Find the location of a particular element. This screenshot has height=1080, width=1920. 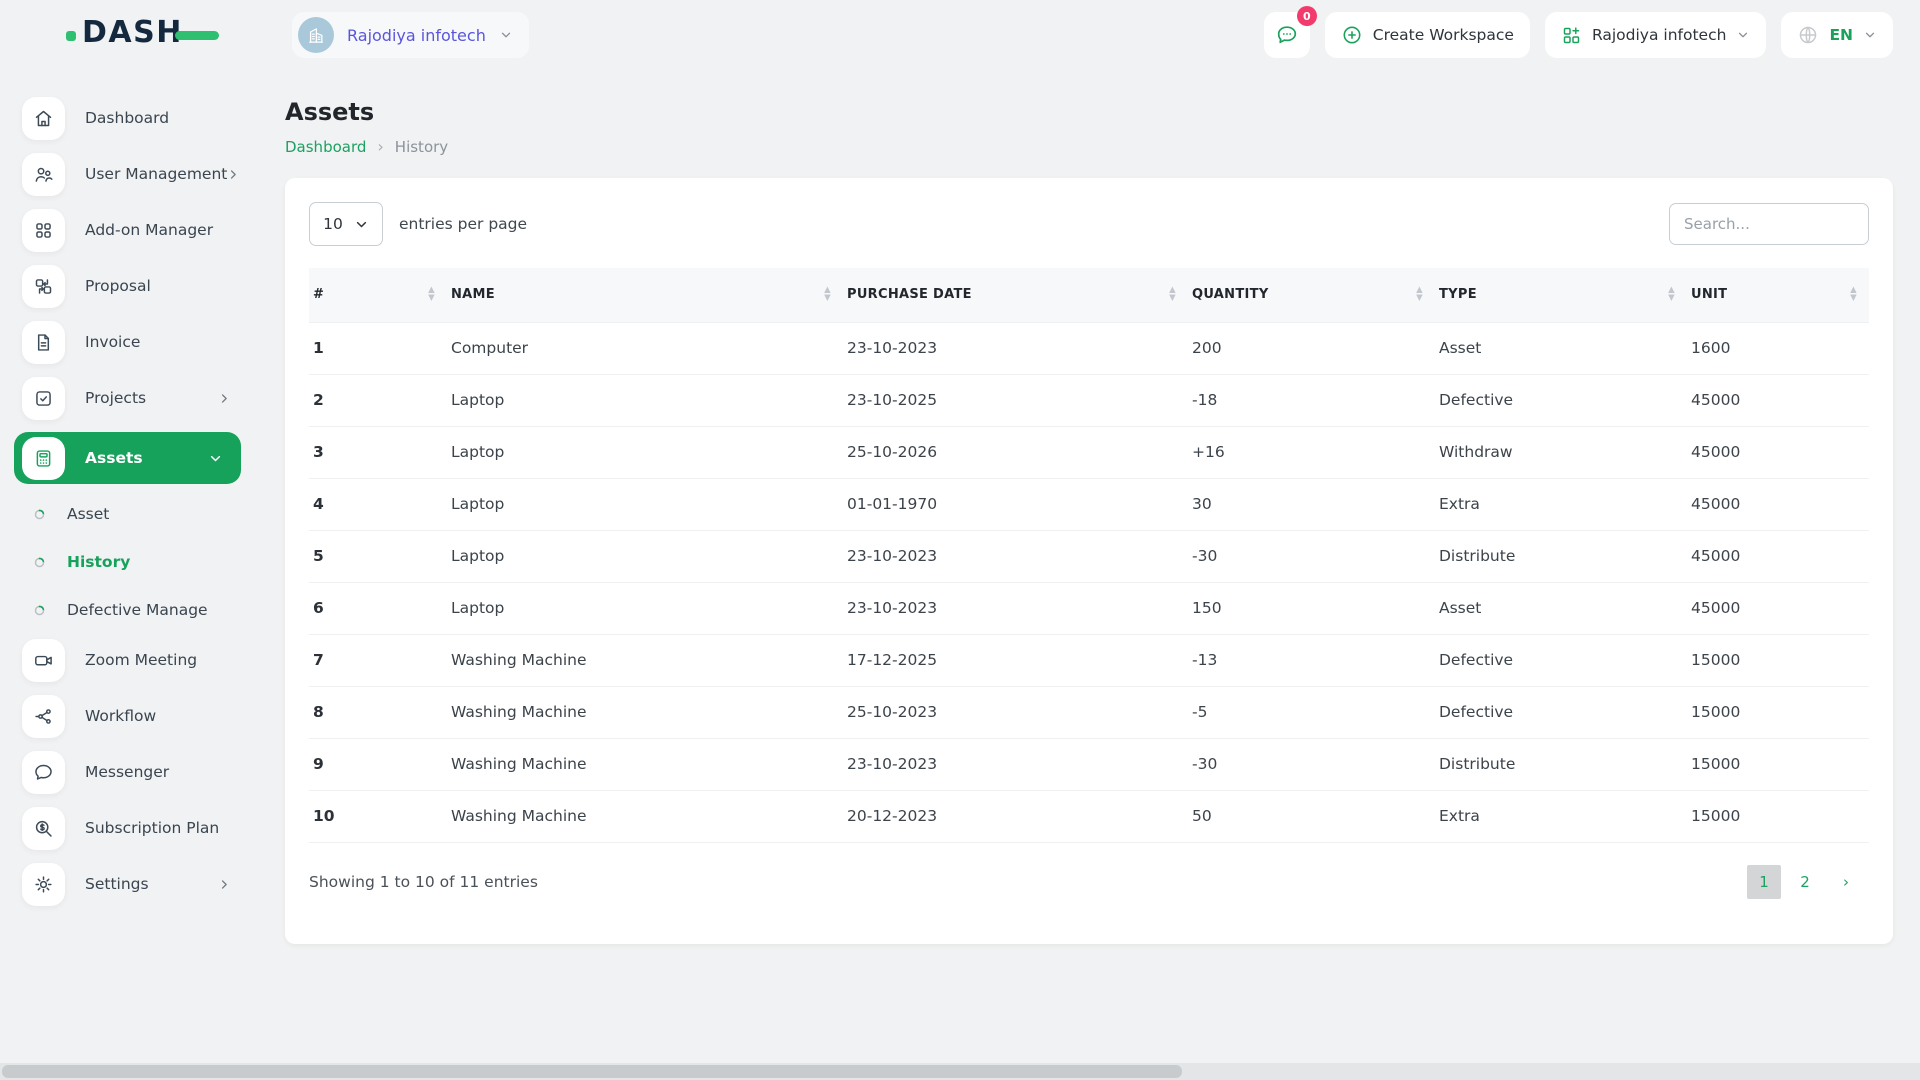

chat-bubble-icon is located at coordinates (1286, 35).